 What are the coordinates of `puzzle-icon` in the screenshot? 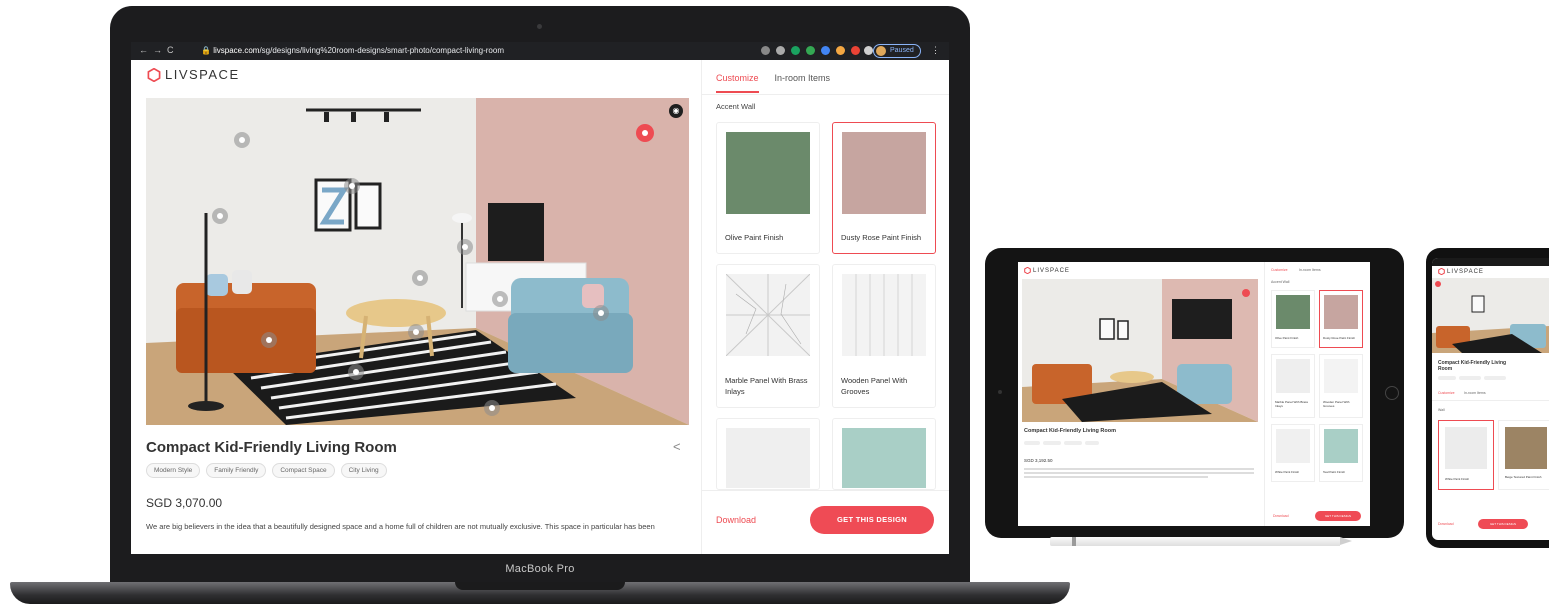 It's located at (868, 50).